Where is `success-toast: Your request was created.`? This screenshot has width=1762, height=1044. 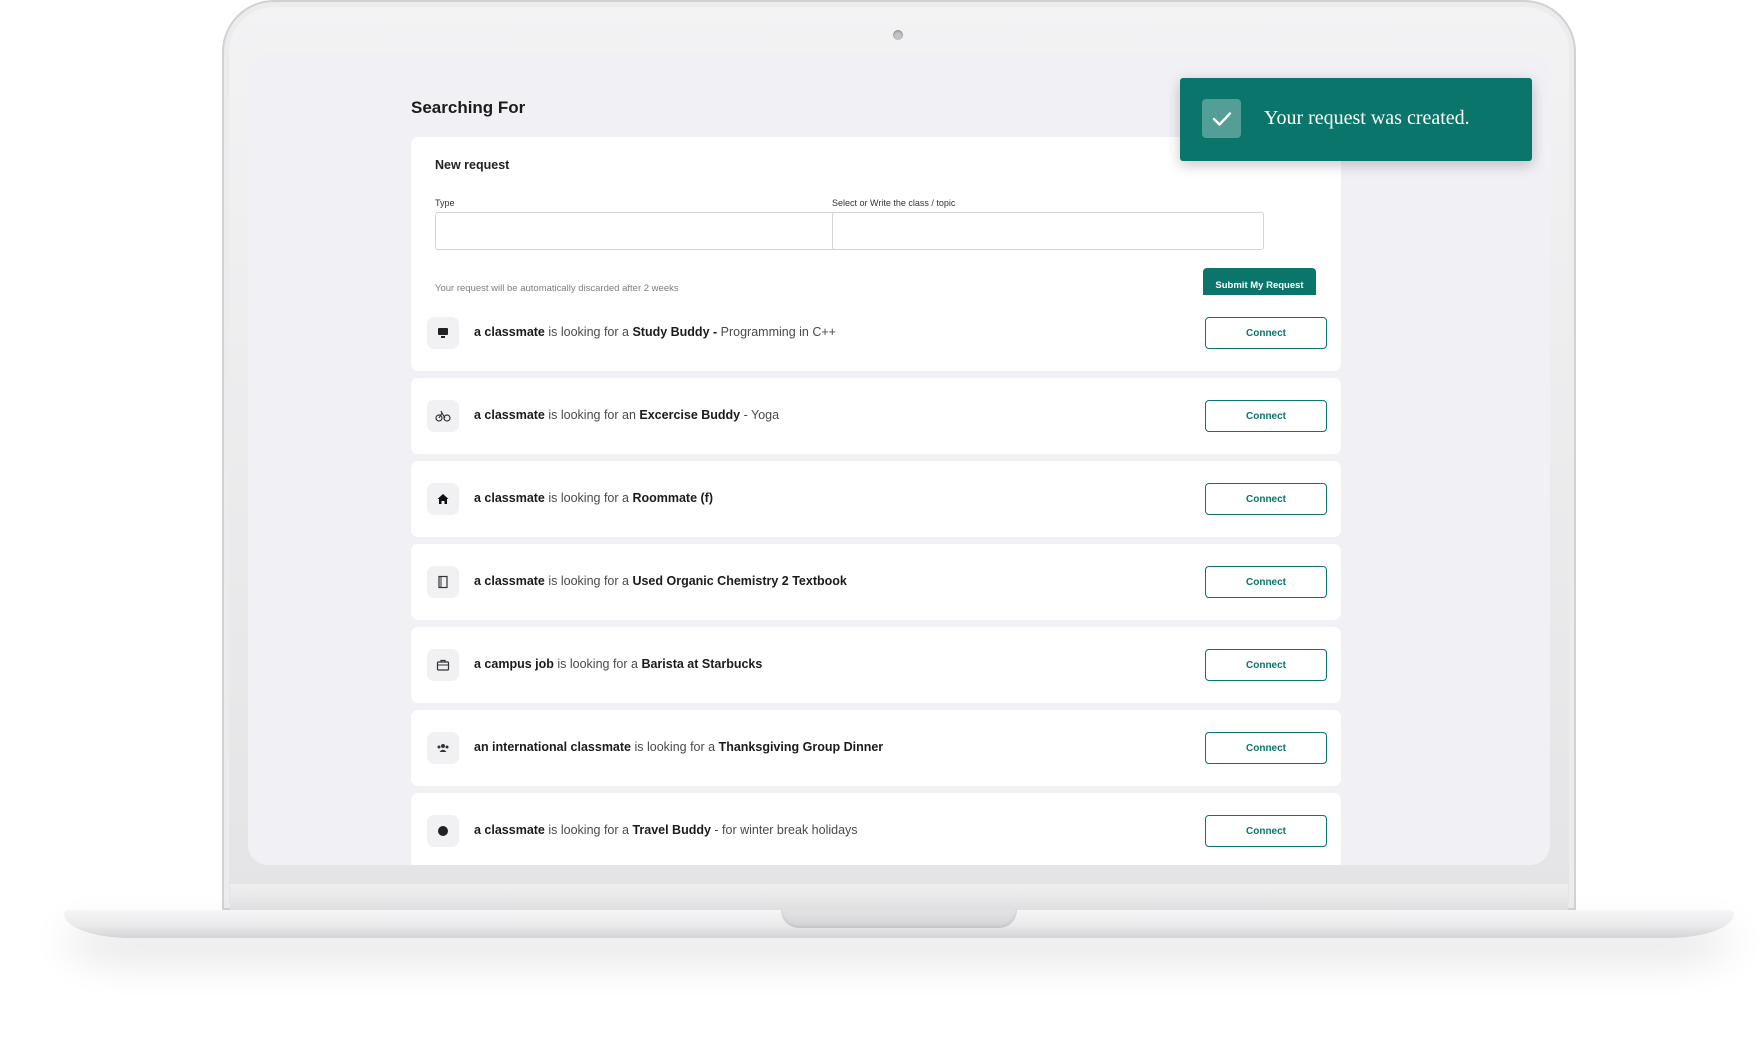 success-toast: Your request was created. is located at coordinates (1356, 119).